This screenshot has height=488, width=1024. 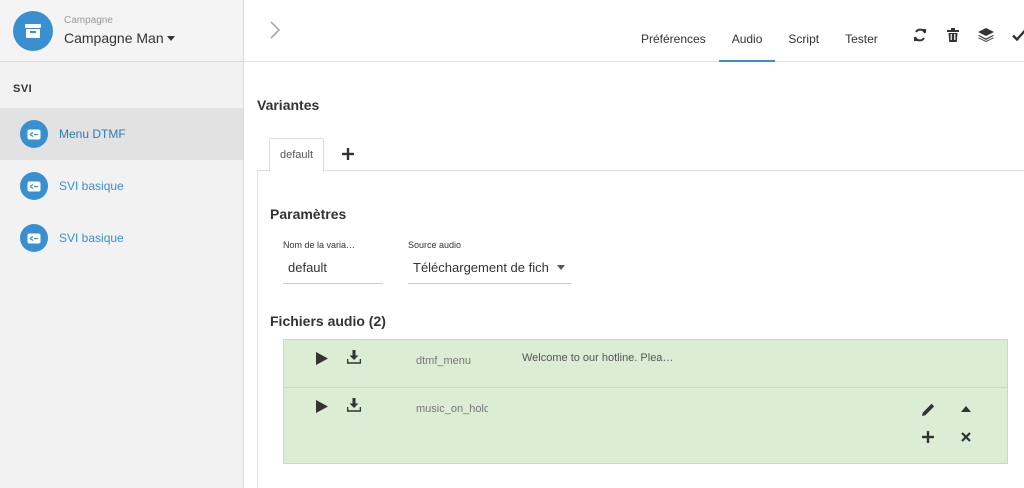 I want to click on variantes-title: Variantes, so click(x=288, y=105).